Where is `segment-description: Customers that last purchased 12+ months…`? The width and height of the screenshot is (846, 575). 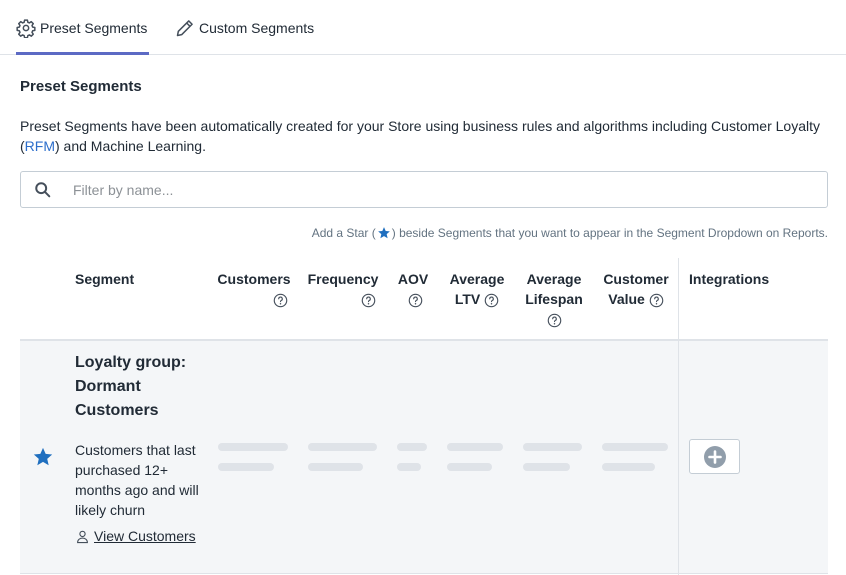
segment-description: Customers that last purchased 12+ months… is located at coordinates (137, 480).